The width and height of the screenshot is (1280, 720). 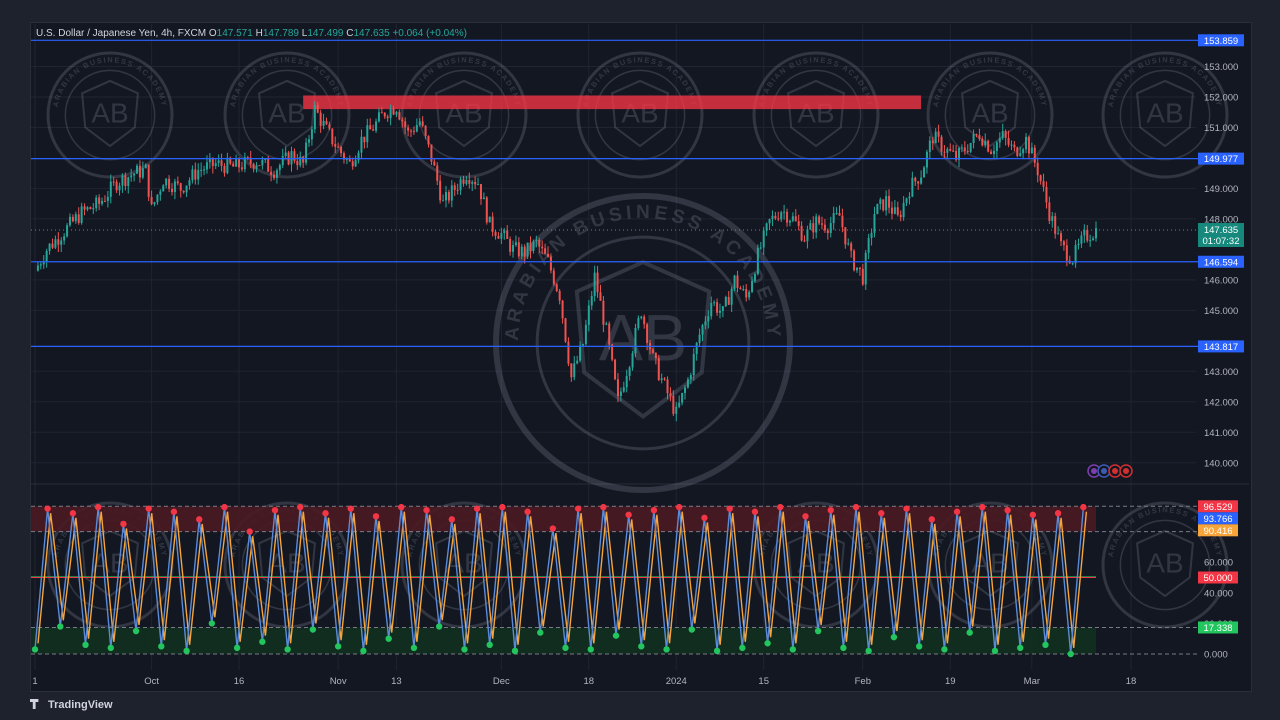 I want to click on last-price-label: 147.635, so click(x=1221, y=230).